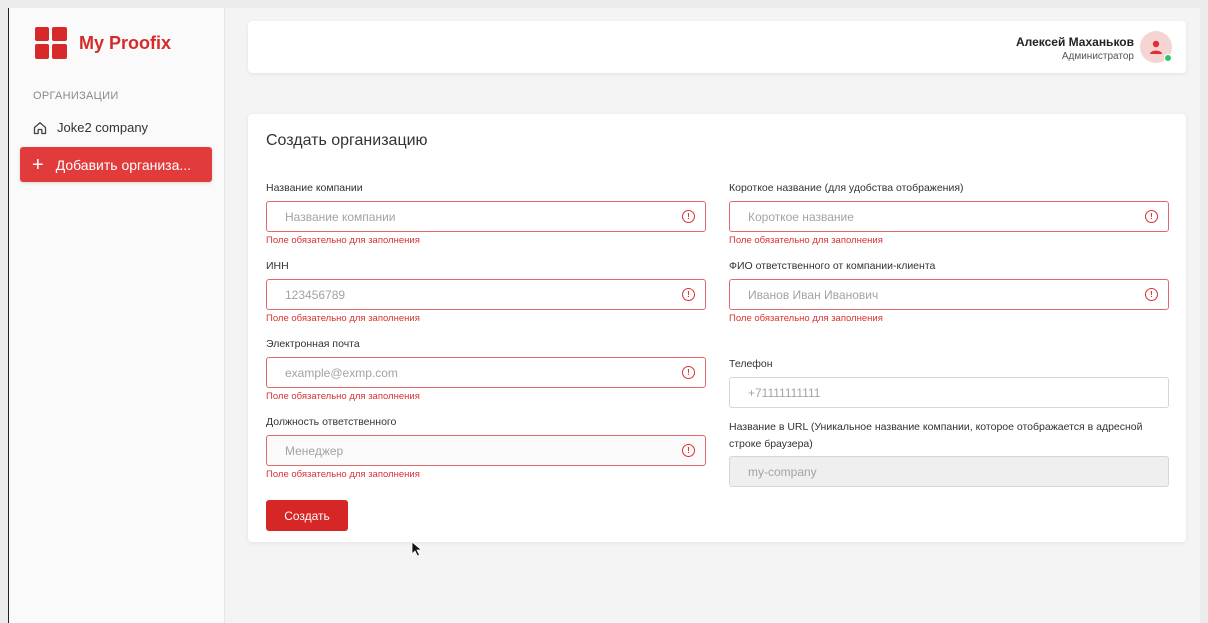 The height and width of the screenshot is (623, 1208). I want to click on short-name-input, so click(949, 216).